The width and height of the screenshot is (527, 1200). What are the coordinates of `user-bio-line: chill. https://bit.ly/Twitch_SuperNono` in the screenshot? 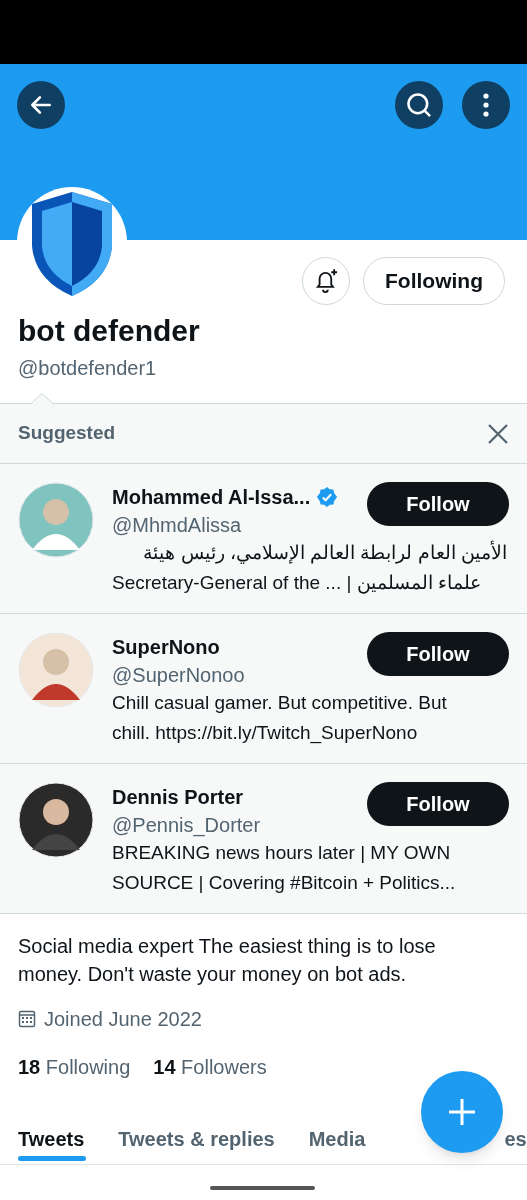 It's located at (265, 733).